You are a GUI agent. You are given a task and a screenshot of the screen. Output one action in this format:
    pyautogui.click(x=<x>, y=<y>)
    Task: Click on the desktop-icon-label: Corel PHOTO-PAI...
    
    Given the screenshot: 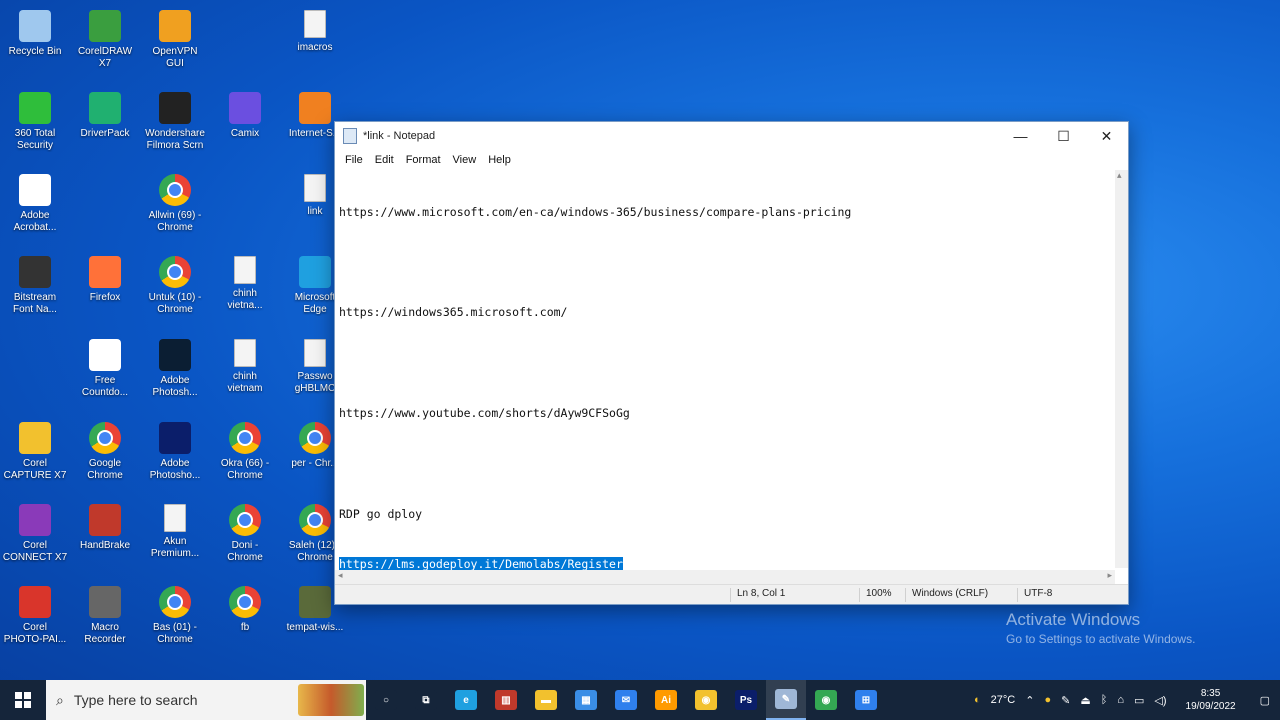 What is the action you would take?
    pyautogui.click(x=35, y=633)
    